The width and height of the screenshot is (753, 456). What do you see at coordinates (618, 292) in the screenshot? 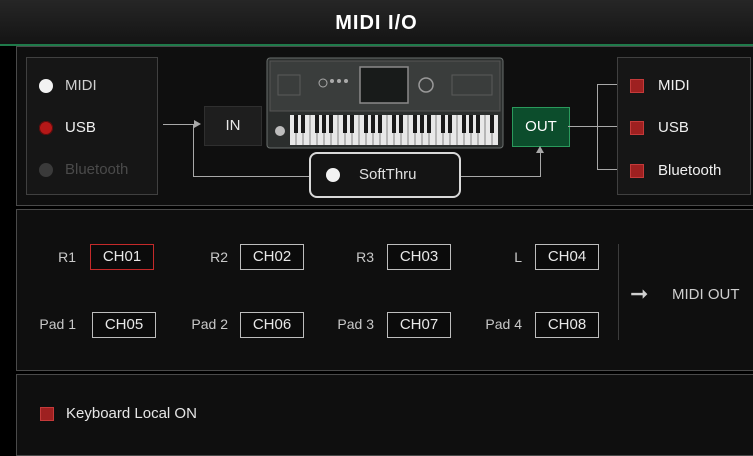
I see `vertical-divider` at bounding box center [618, 292].